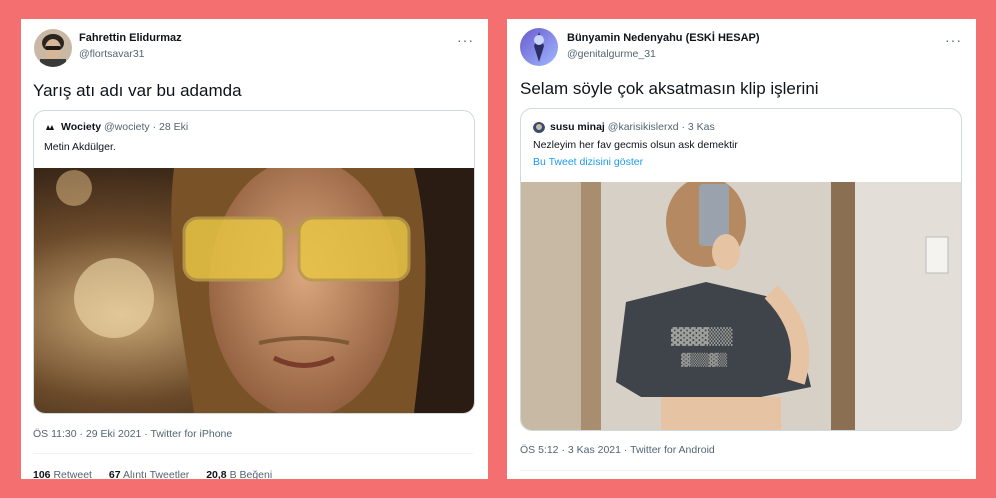  I want to click on quoted-author-handle: @wociety, so click(127, 127).